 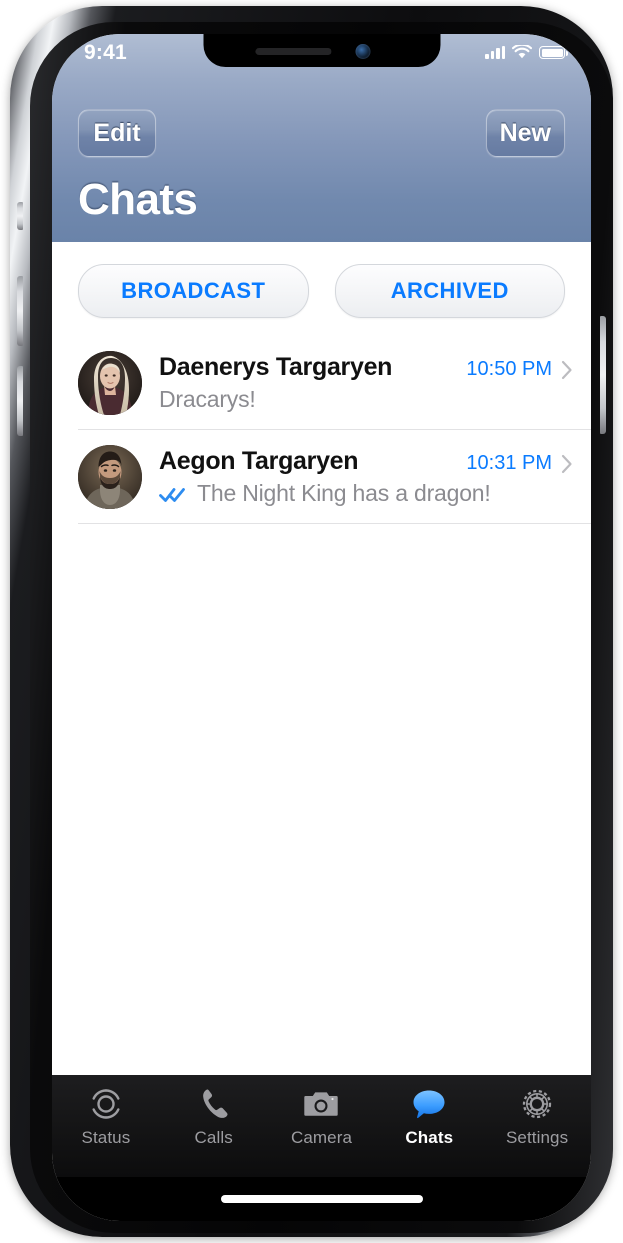 I want to click on chat-bubble-icon, so click(x=429, y=1104).